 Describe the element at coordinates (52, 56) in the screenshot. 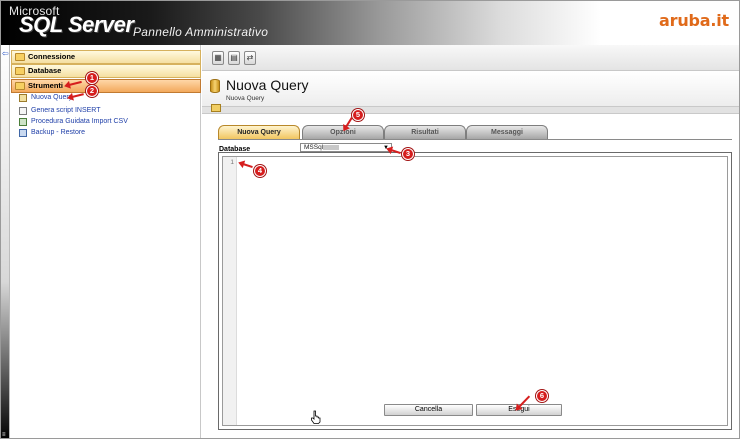

I see `section-label: Connessione` at that location.